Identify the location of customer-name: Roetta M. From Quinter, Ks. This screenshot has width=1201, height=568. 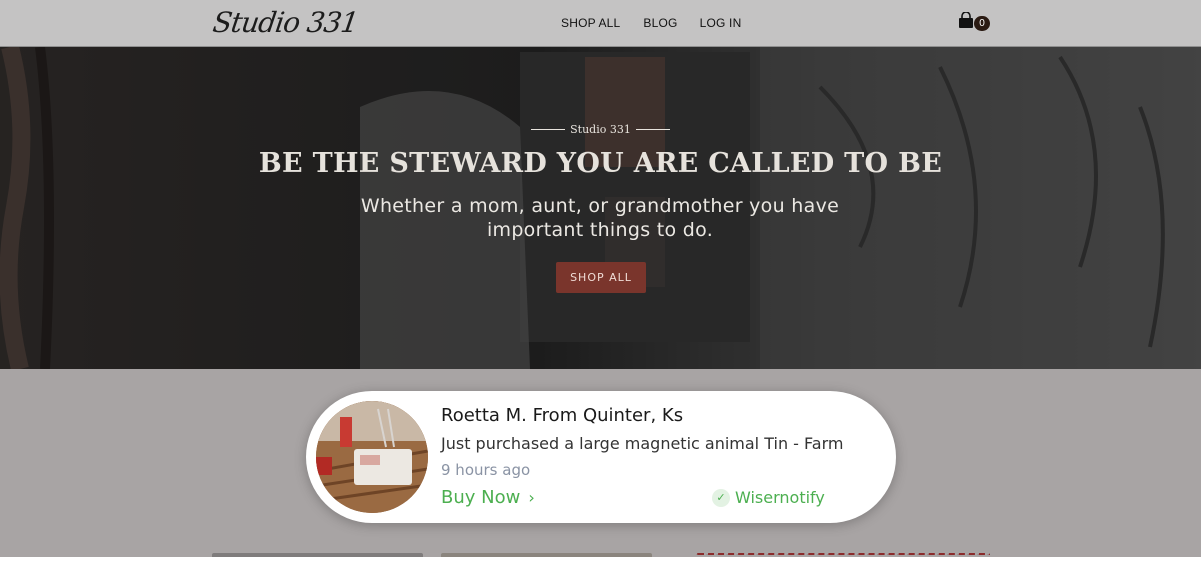
(562, 415).